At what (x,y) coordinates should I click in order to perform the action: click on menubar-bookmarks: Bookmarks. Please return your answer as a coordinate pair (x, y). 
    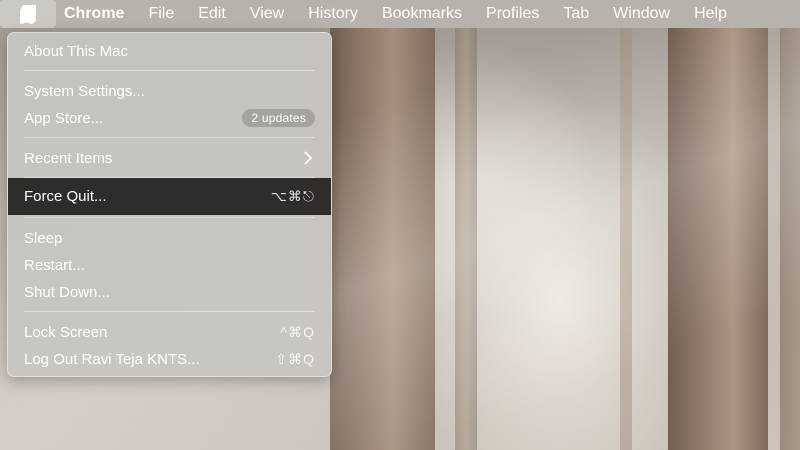
    Looking at the image, I should click on (422, 14).